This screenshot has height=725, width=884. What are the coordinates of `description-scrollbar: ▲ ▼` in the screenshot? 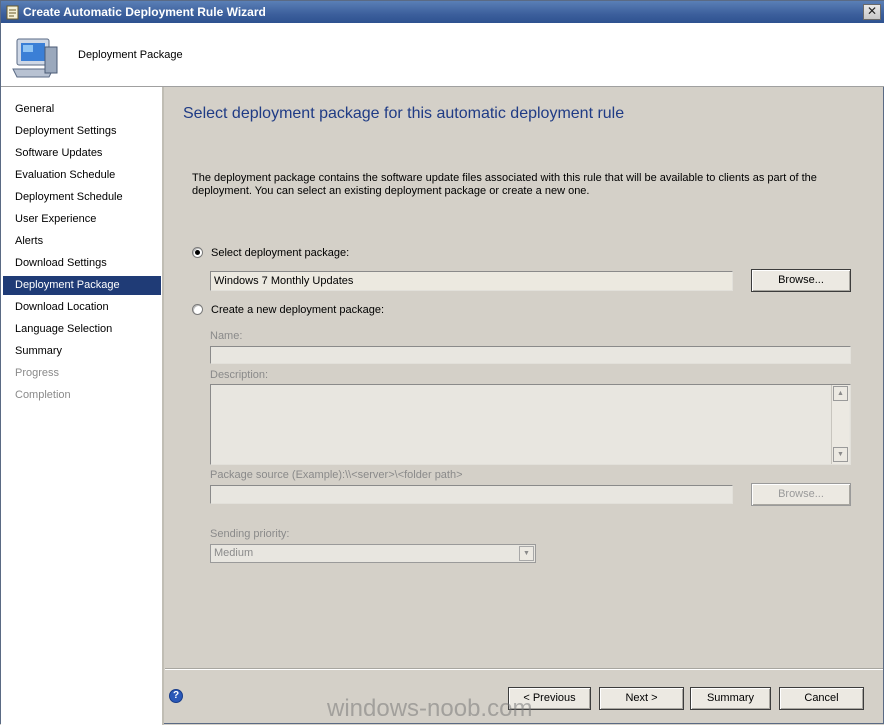 It's located at (840, 424).